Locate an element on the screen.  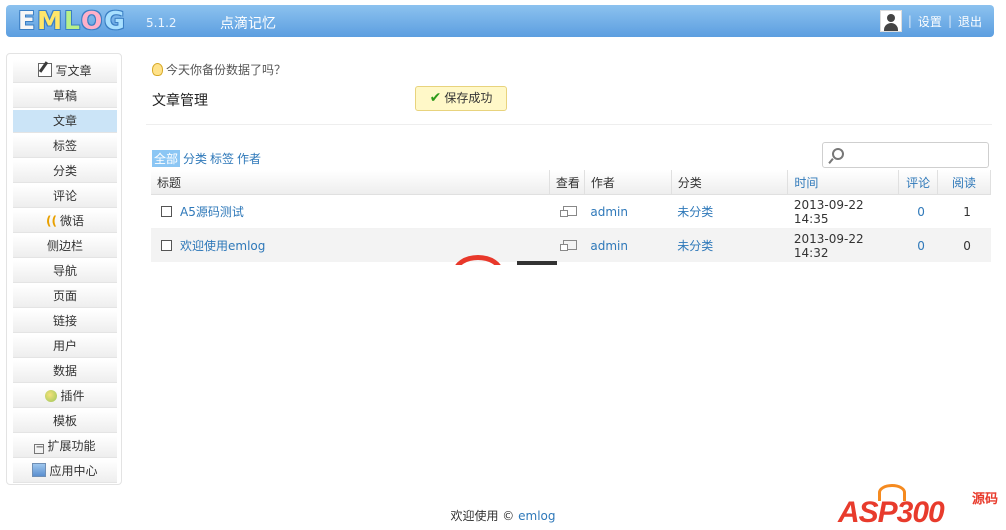
footer-emlog-link: emlog is located at coordinates (536, 516).